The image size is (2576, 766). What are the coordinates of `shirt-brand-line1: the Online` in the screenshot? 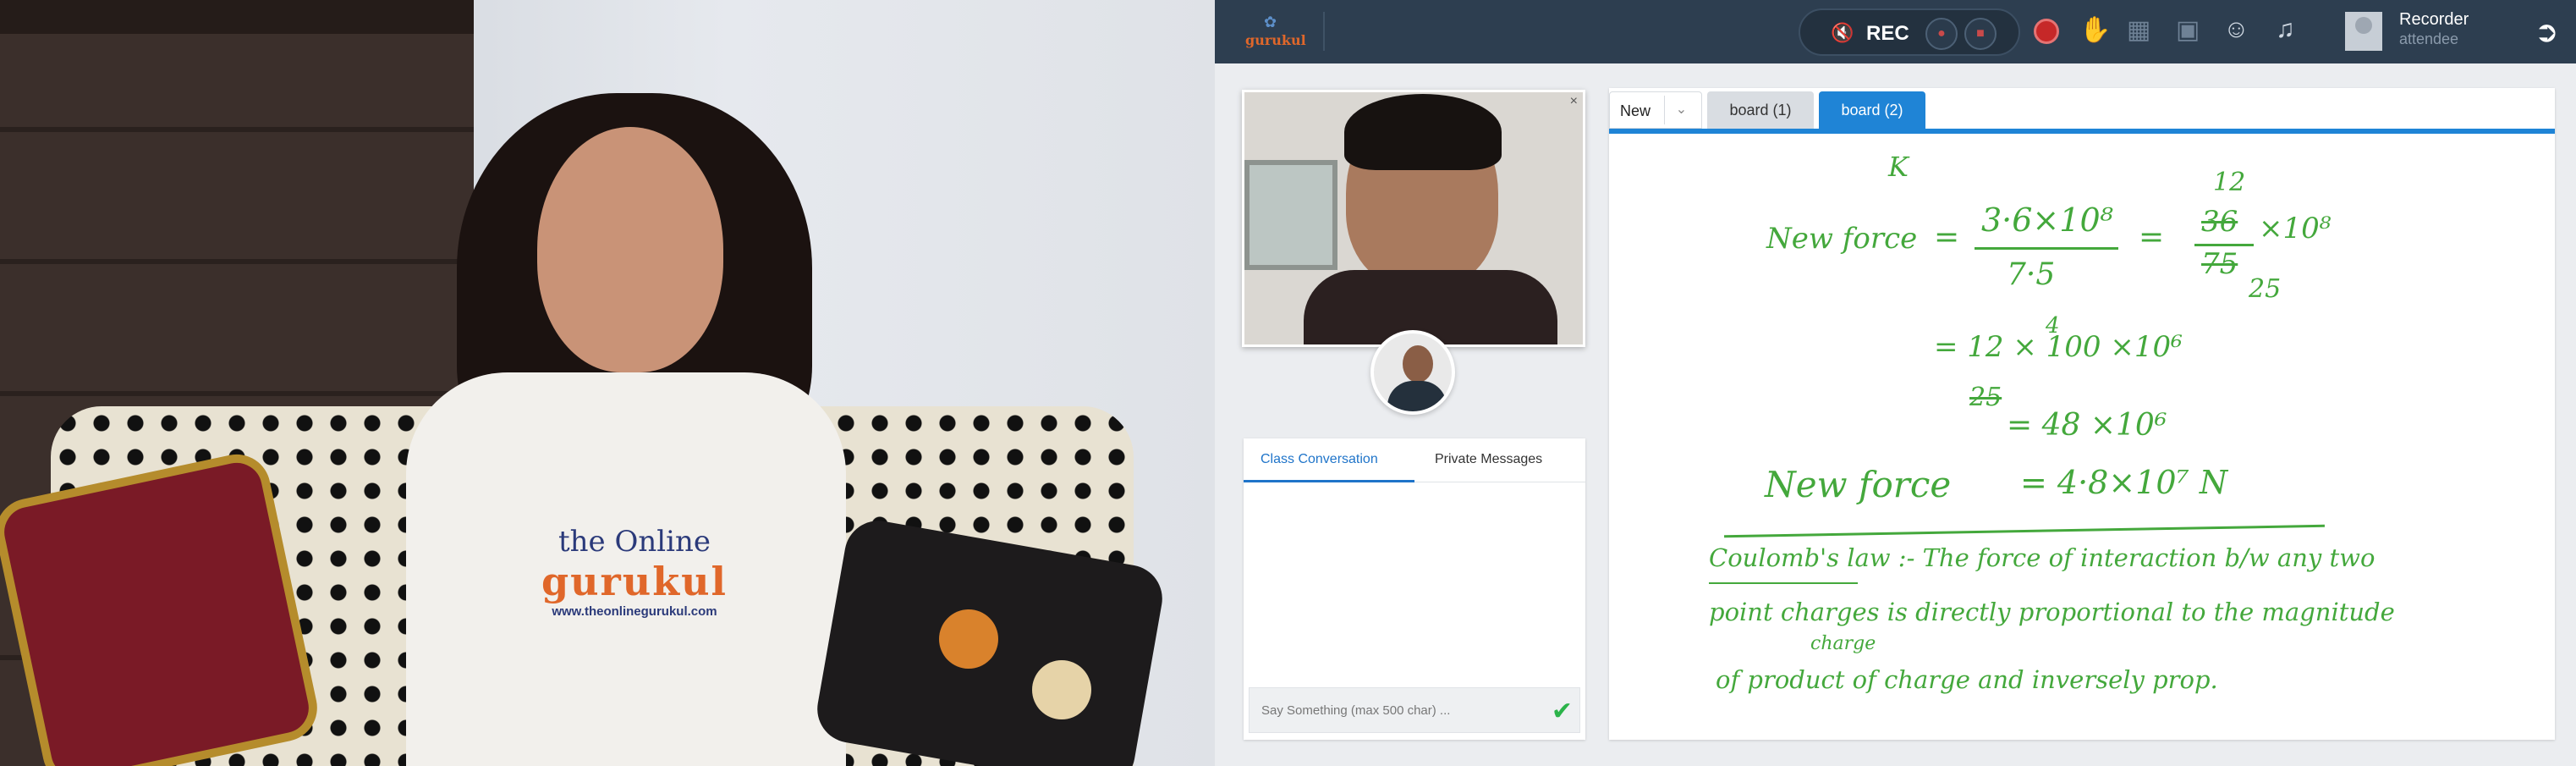 It's located at (634, 542).